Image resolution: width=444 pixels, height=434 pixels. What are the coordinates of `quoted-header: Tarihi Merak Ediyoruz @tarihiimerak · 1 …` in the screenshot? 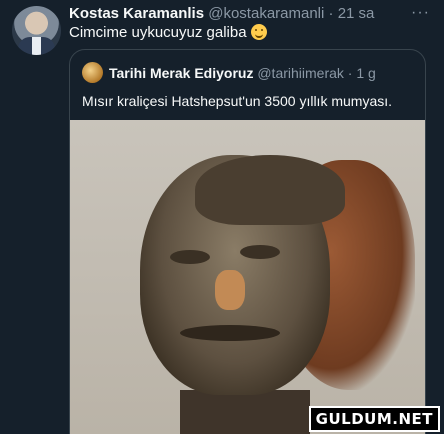 It's located at (242, 73).